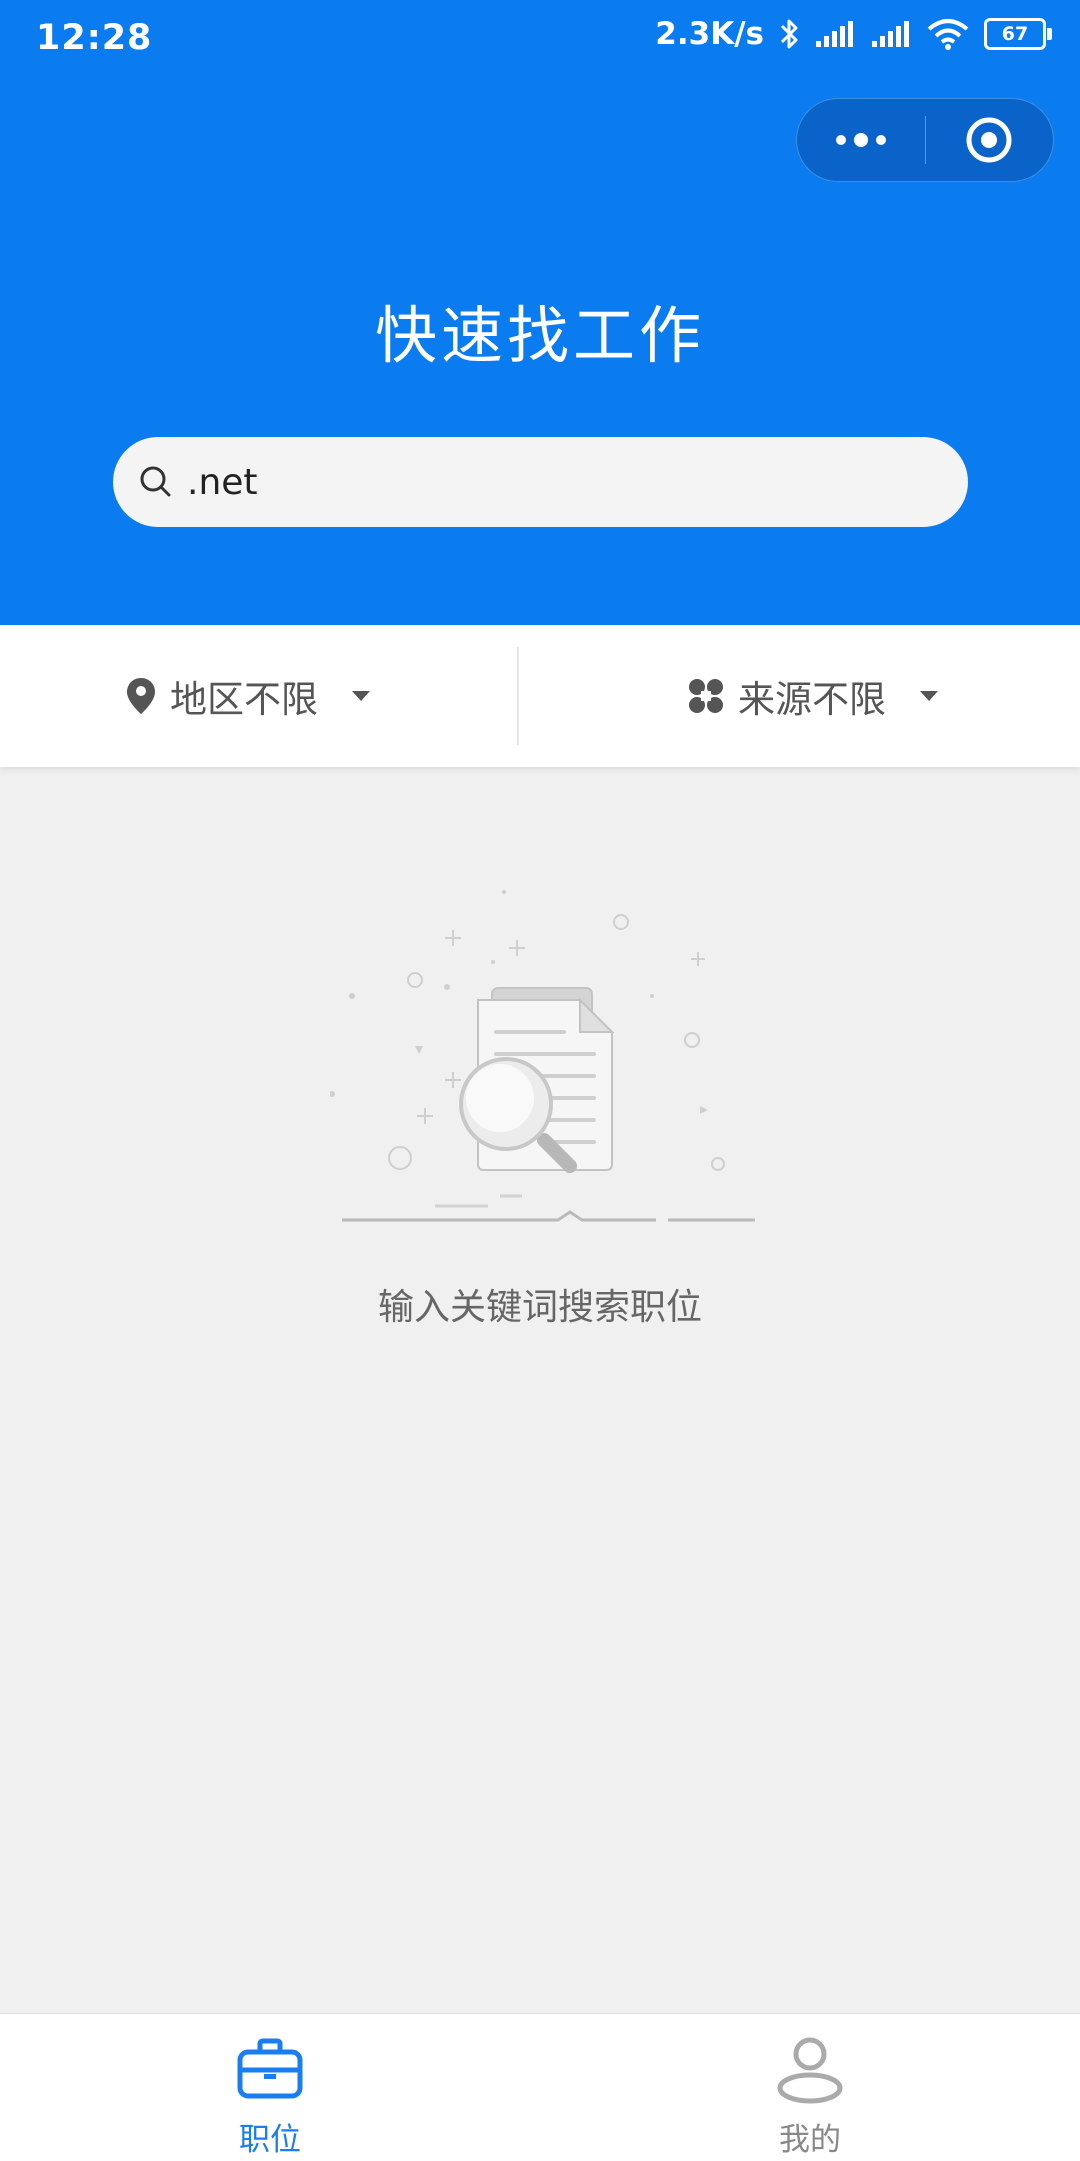 This screenshot has height=2161, width=1080. Describe the element at coordinates (567, 482) in the screenshot. I see `search-input` at that location.